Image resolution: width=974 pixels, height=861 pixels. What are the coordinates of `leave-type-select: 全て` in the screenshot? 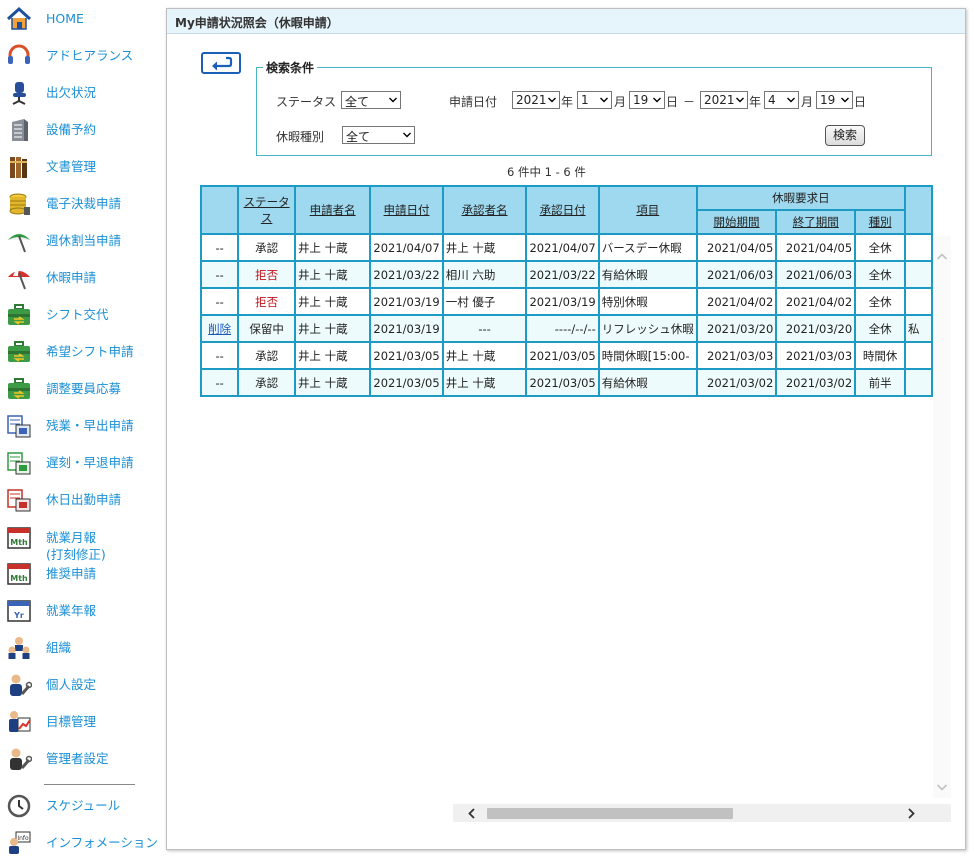 It's located at (378, 135).